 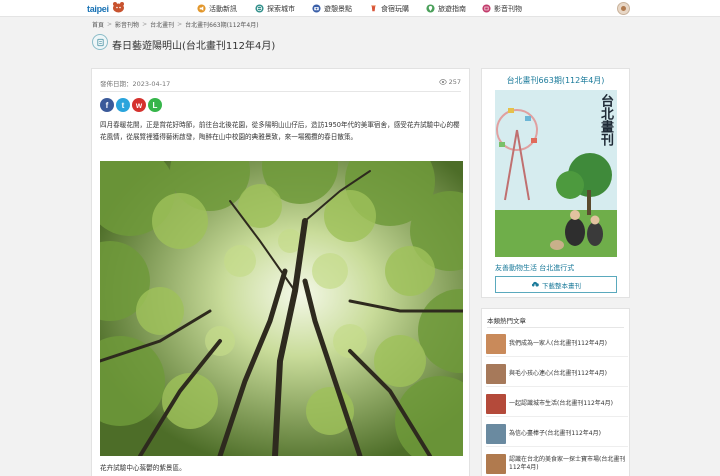 What do you see at coordinates (556, 173) in the screenshot?
I see `magazine-cover: 台北畫刊` at bounding box center [556, 173].